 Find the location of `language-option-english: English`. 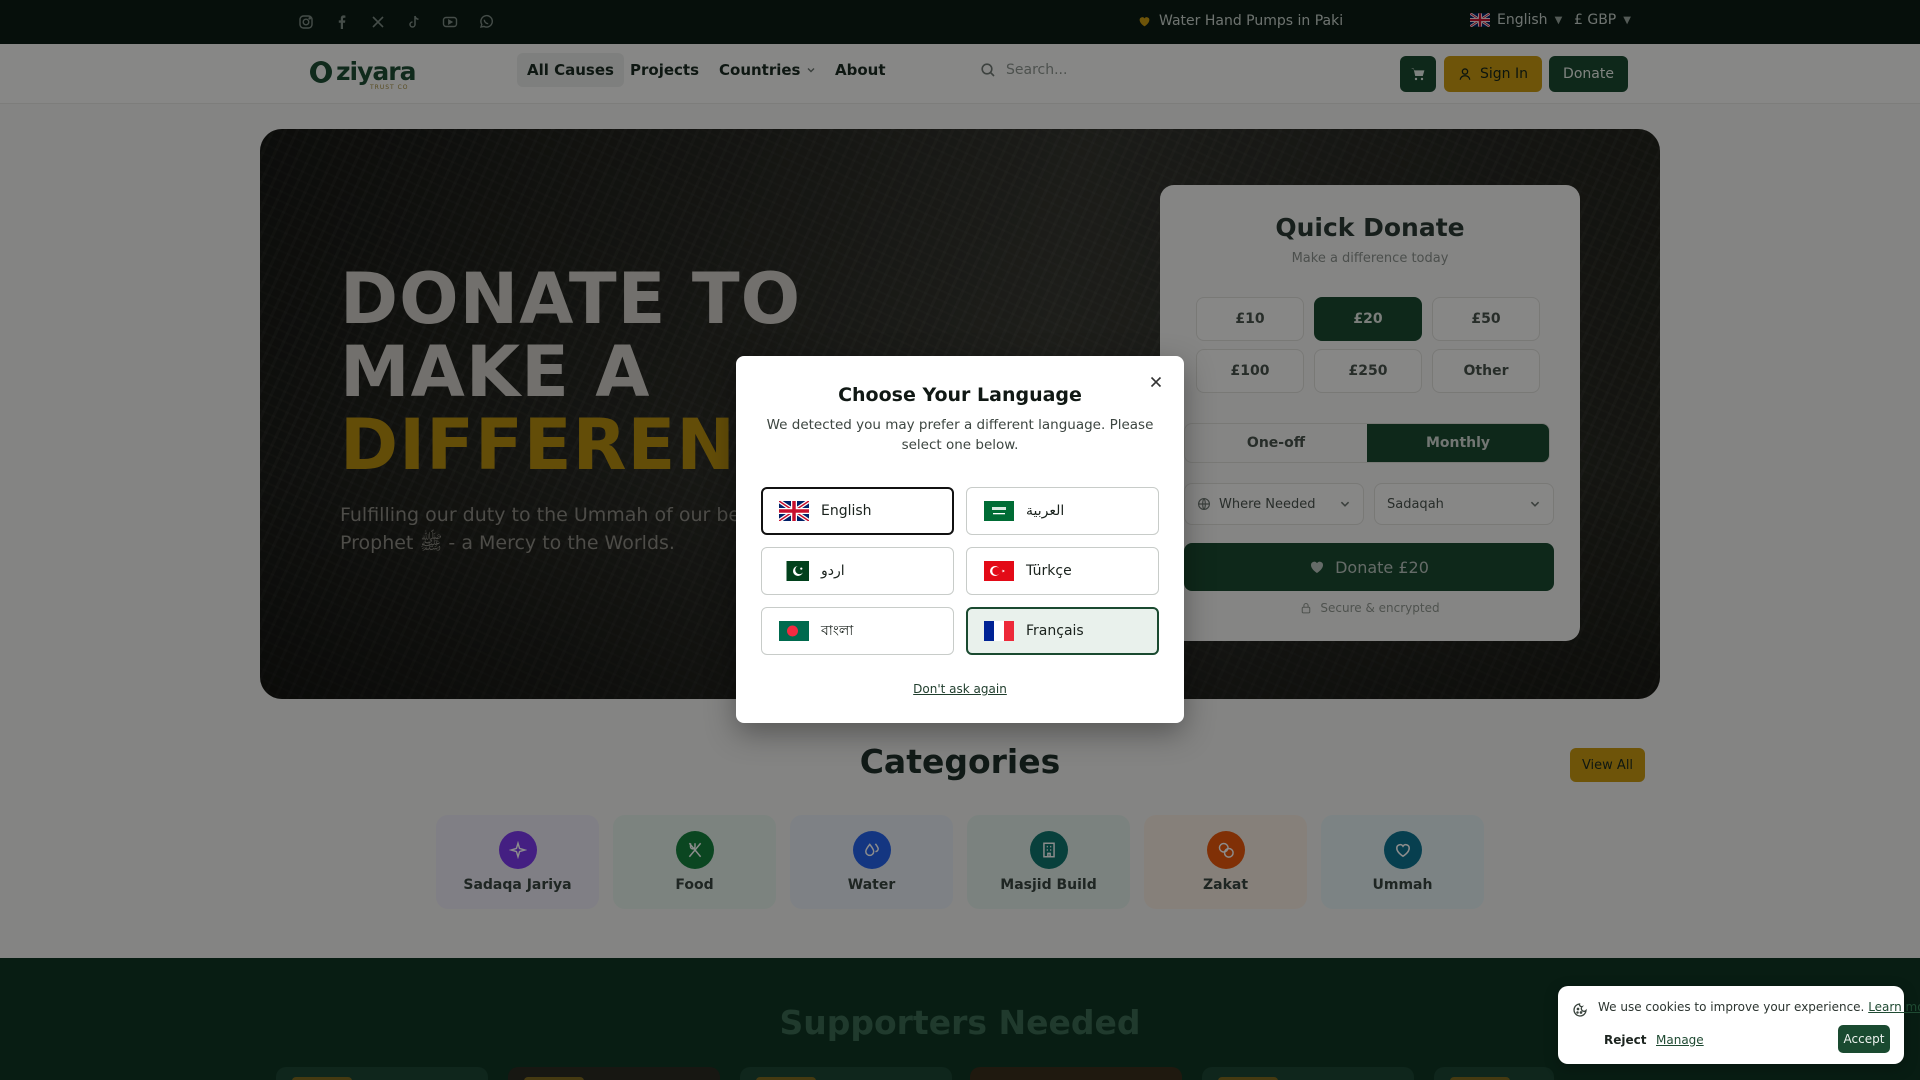

language-option-english: English is located at coordinates (857, 511).